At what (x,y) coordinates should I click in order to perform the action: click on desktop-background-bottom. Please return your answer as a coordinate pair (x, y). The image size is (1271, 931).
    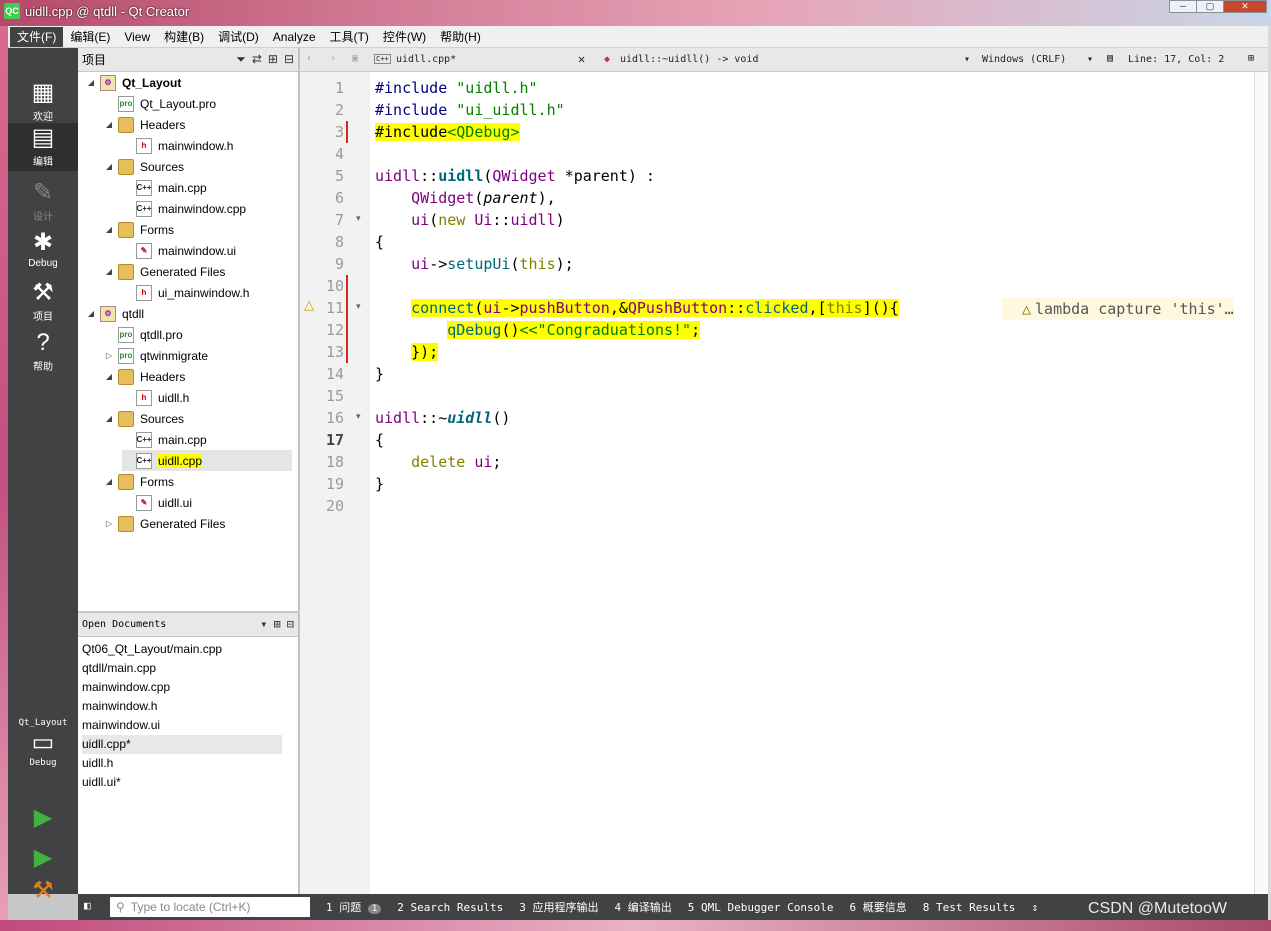
    Looking at the image, I should click on (635, 925).